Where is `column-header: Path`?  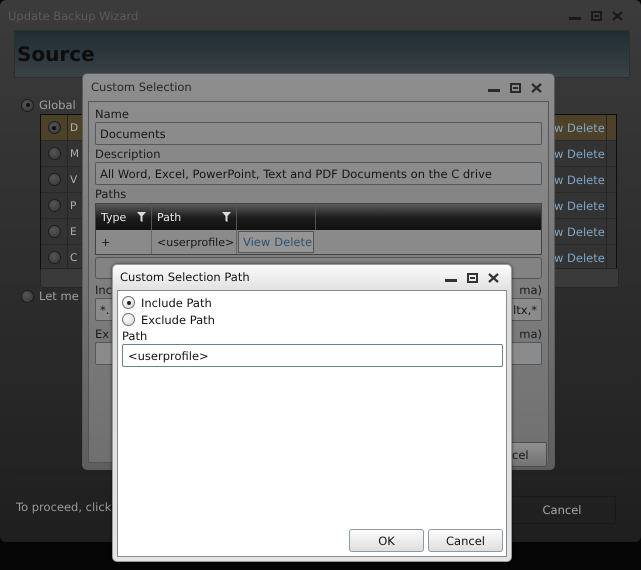 column-header: Path is located at coordinates (169, 217).